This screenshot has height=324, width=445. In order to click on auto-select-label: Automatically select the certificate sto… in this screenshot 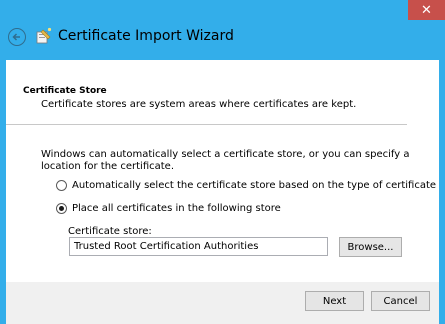, I will do `click(254, 185)`.